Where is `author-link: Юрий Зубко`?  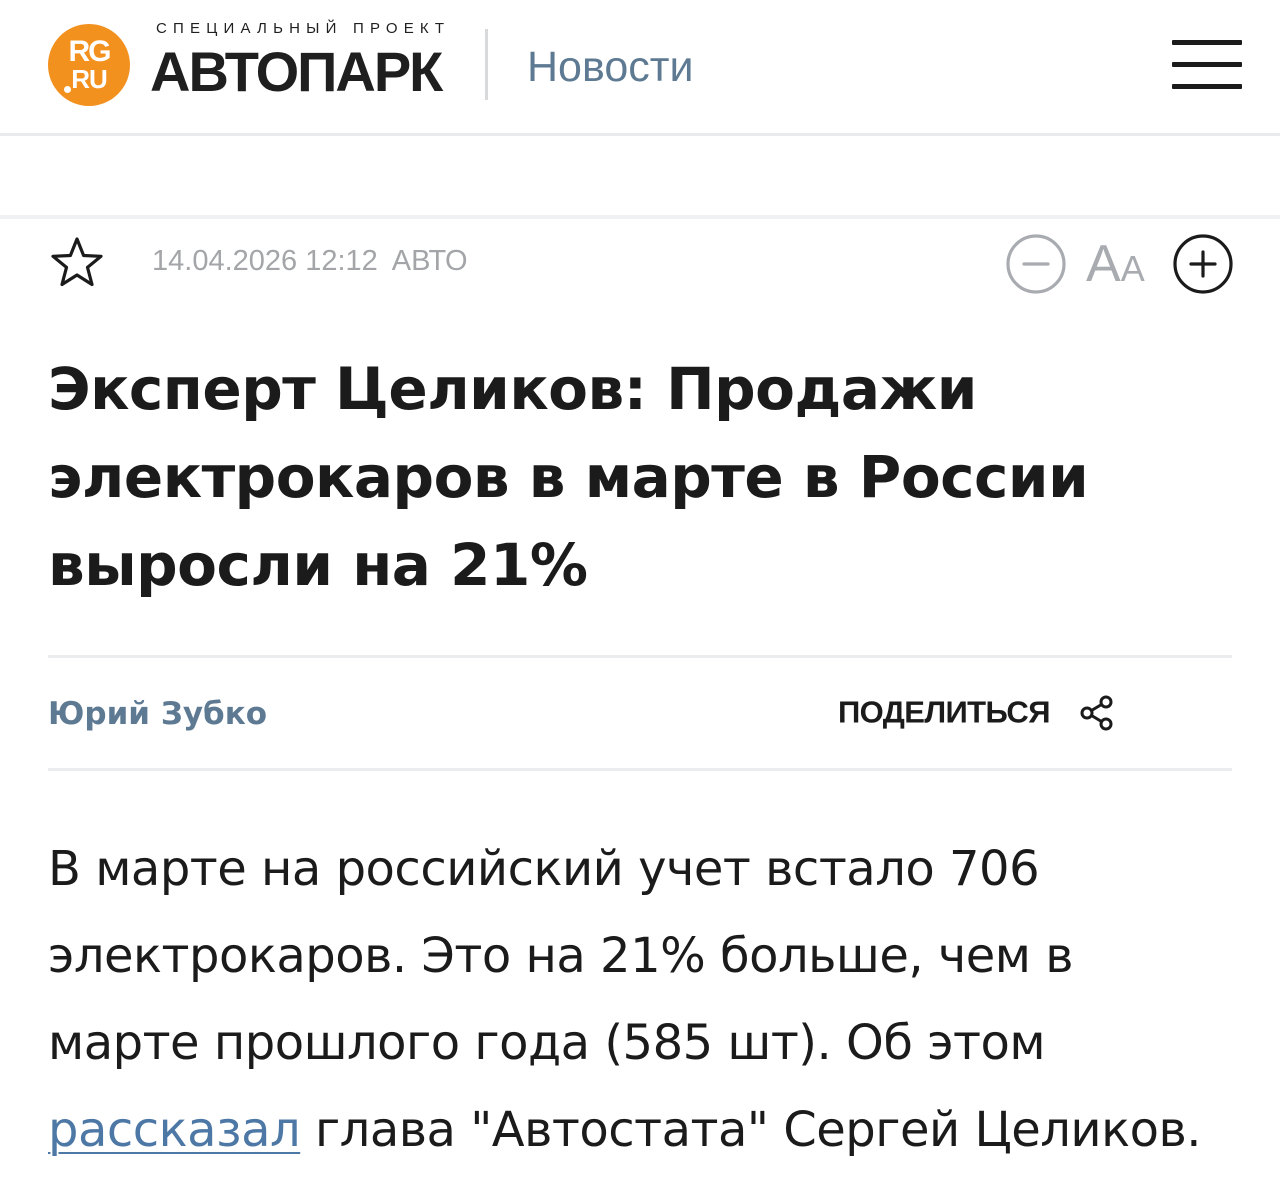 author-link: Юрий Зубко is located at coordinates (157, 714).